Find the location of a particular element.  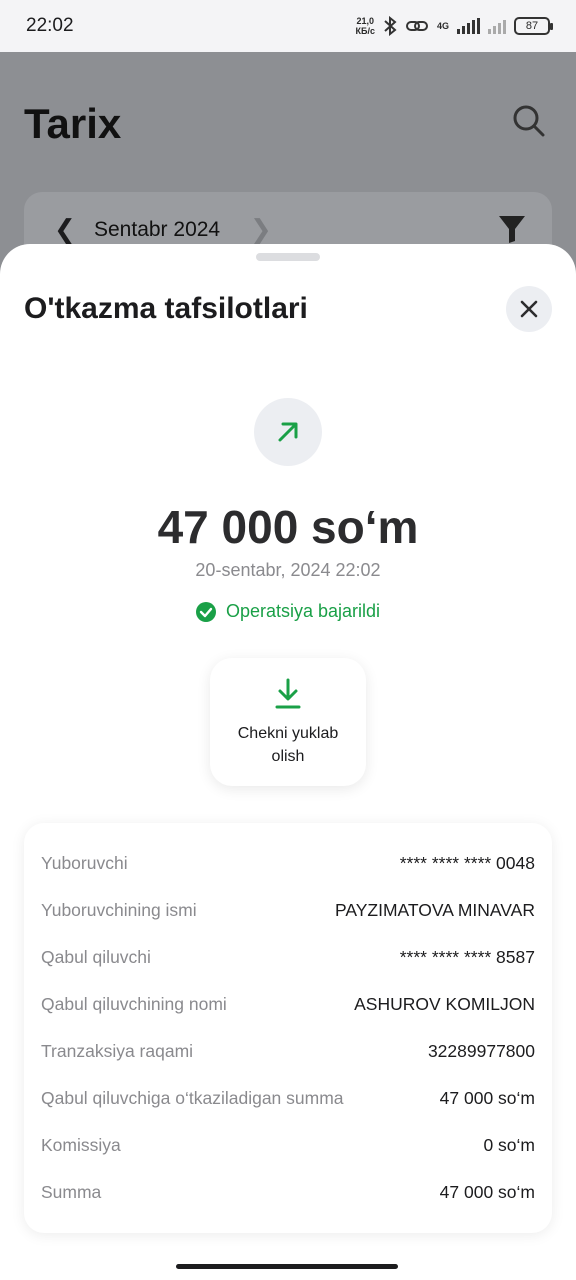

detail-row-transaction-id: Tranzaksiya raqami 32289977800 is located at coordinates (288, 1051).